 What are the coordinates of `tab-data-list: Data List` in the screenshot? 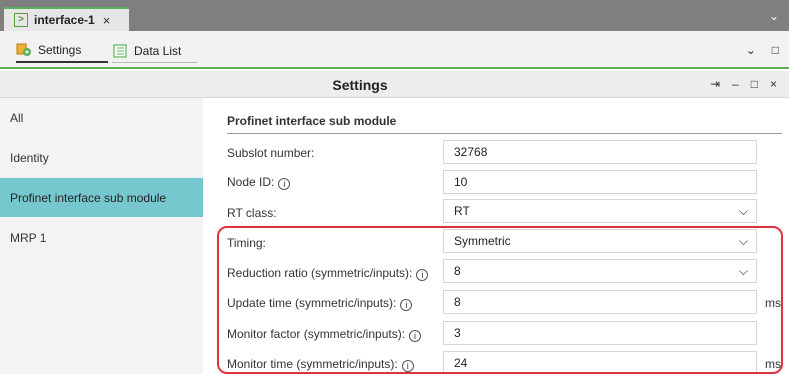 It's located at (154, 51).